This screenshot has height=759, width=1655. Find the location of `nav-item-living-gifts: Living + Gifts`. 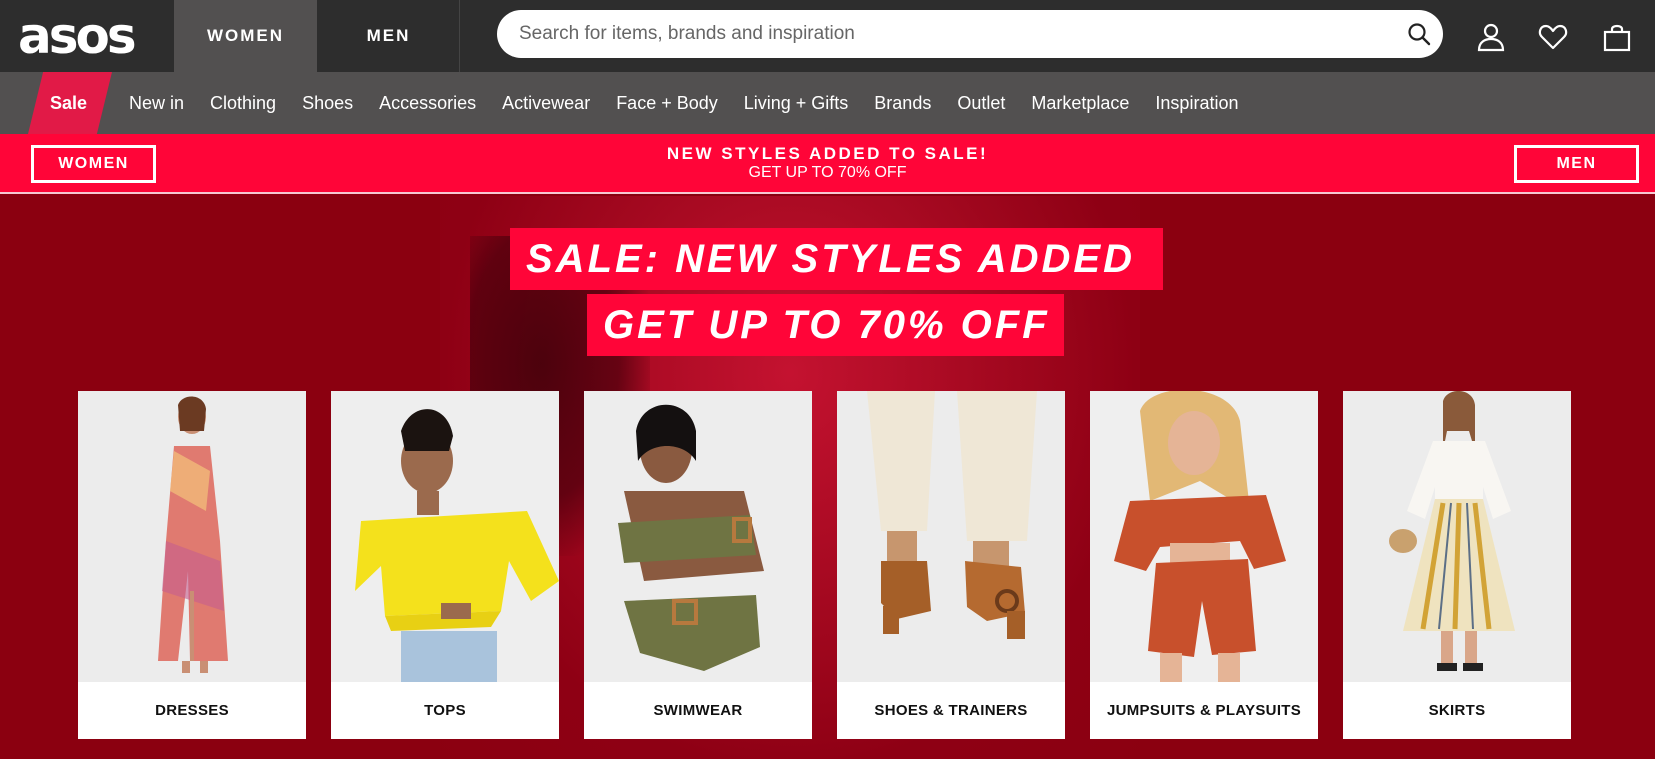

nav-item-living-gifts: Living + Gifts is located at coordinates (796, 103).